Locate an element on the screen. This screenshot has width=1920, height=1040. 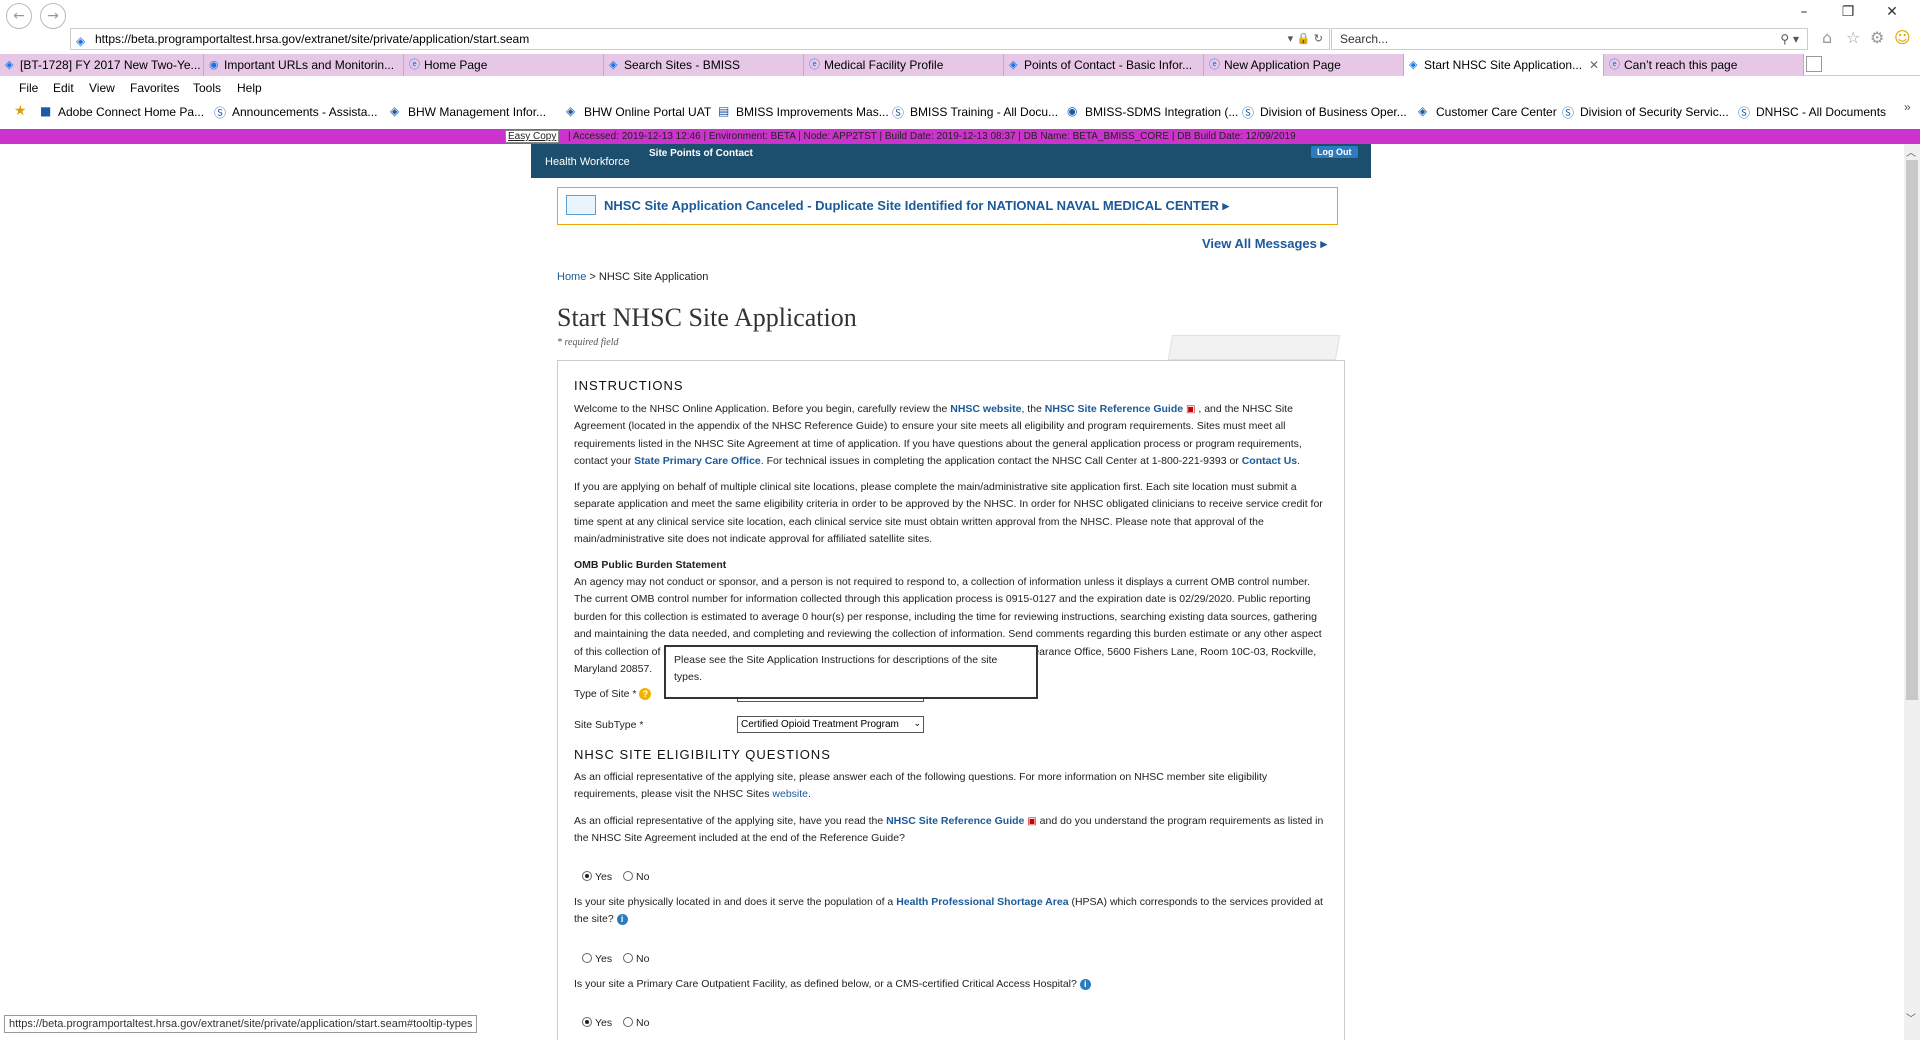
menu-help: Help is located at coordinates (249, 88).